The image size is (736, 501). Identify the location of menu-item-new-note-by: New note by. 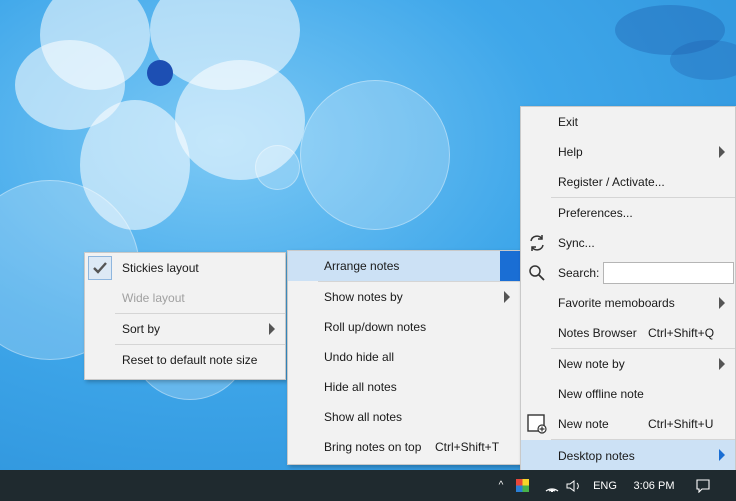
(628, 364).